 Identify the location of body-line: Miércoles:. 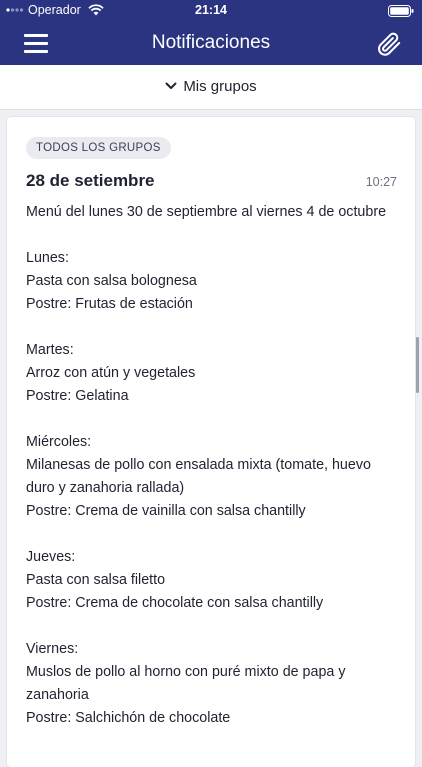
(59, 442).